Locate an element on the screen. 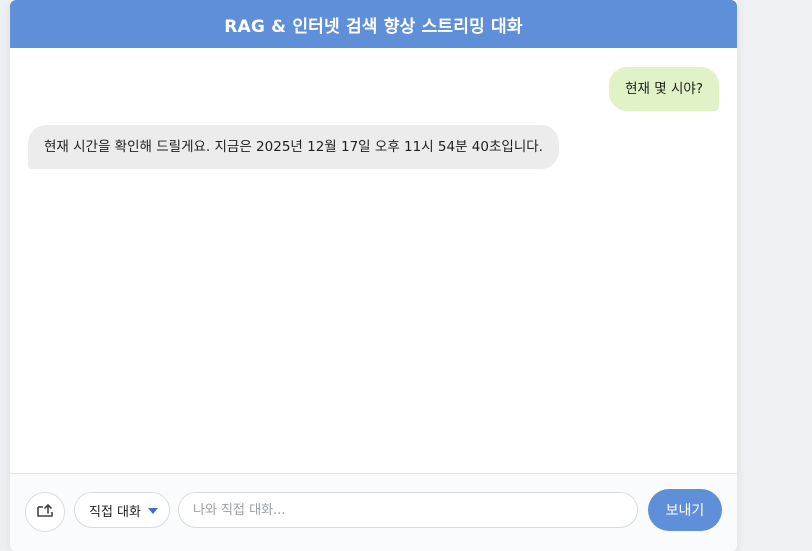 Image resolution: width=812 pixels, height=551 pixels. upload-icon is located at coordinates (45, 512).